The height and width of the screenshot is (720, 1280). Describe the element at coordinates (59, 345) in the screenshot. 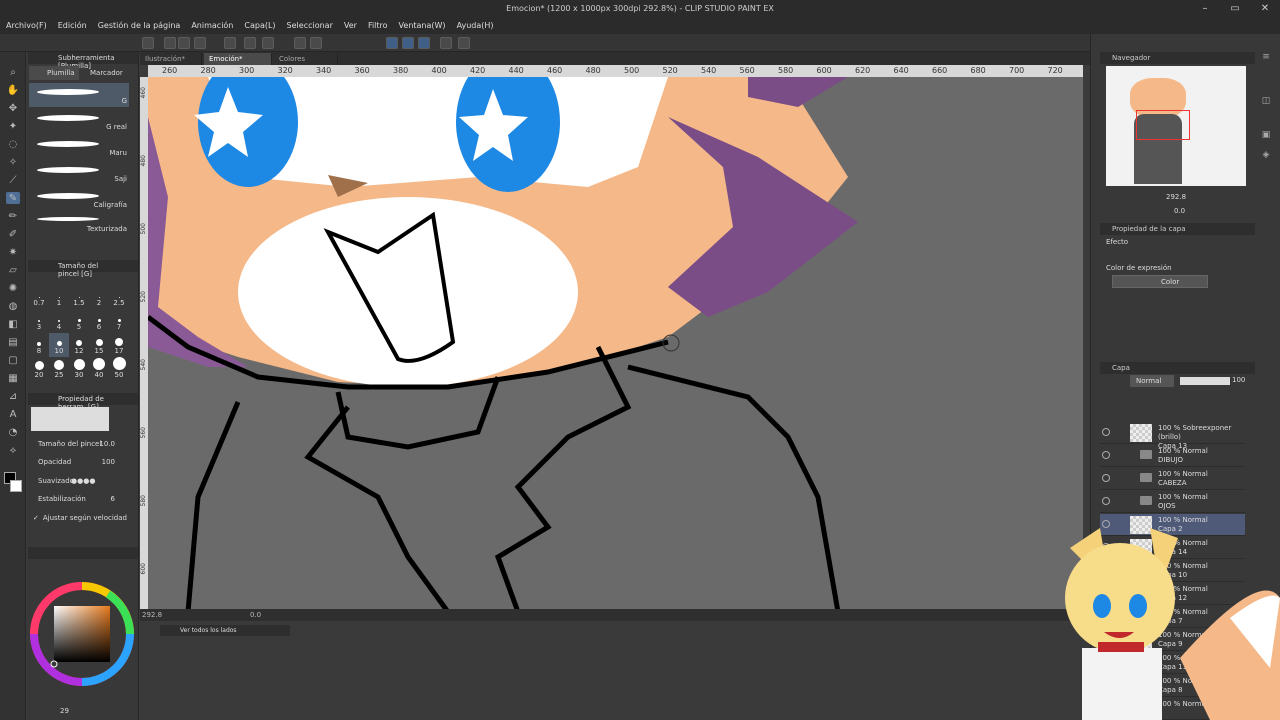

I see `brush-size-cell: 10` at that location.